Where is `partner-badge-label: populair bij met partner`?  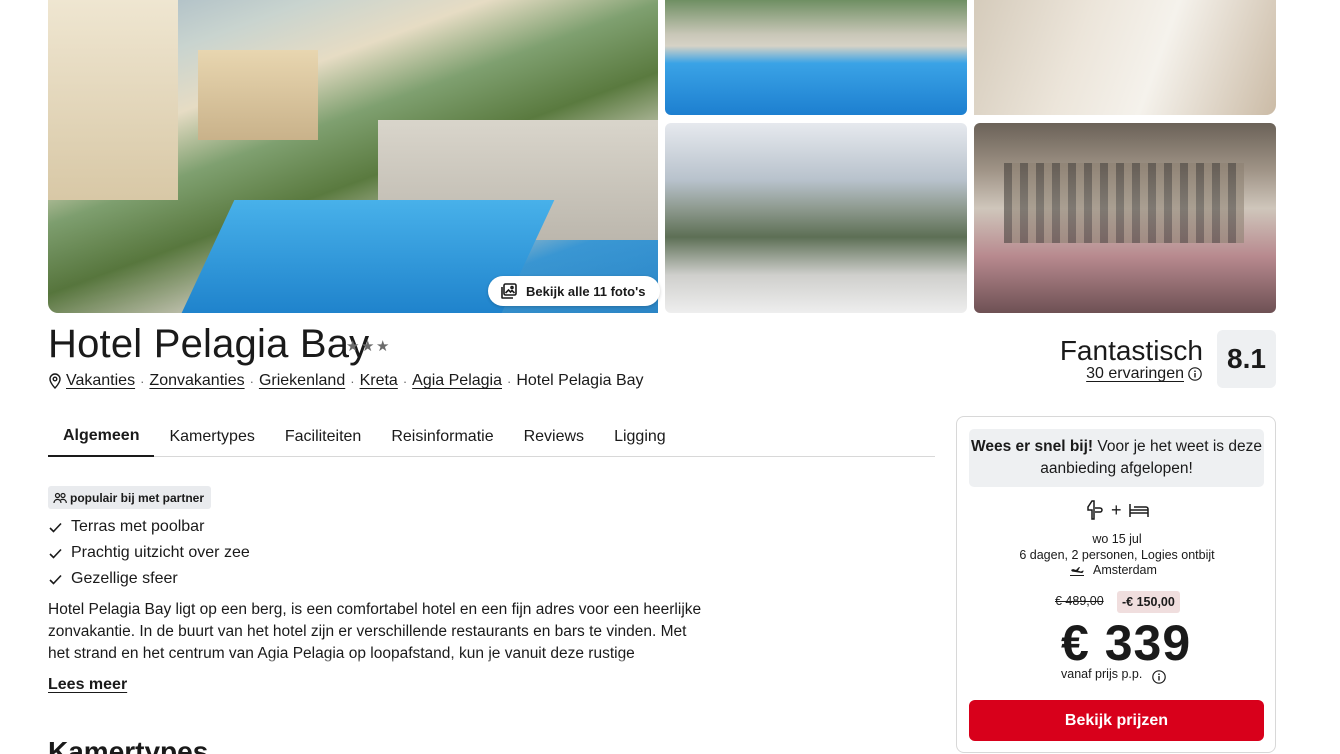
partner-badge-label: populair bij met partner is located at coordinates (137, 497).